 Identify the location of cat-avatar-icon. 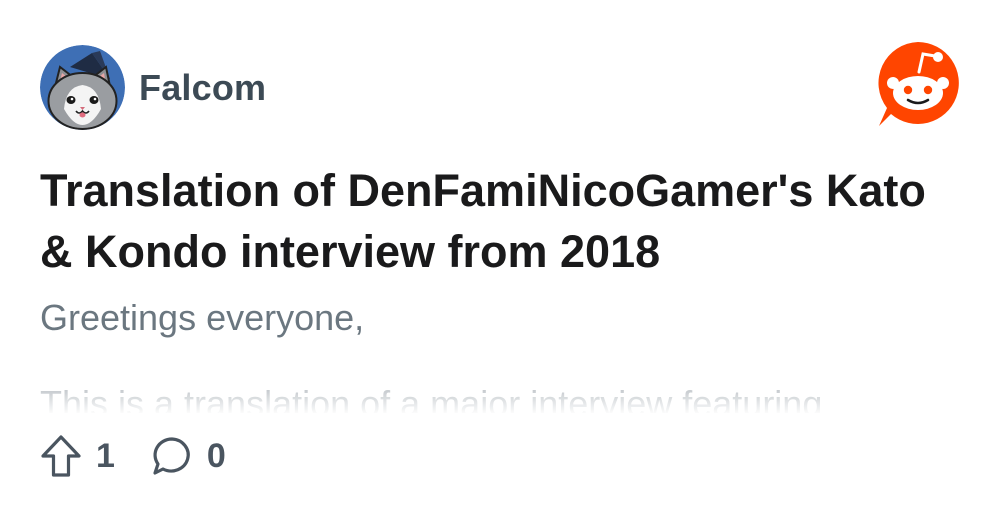
(82, 87).